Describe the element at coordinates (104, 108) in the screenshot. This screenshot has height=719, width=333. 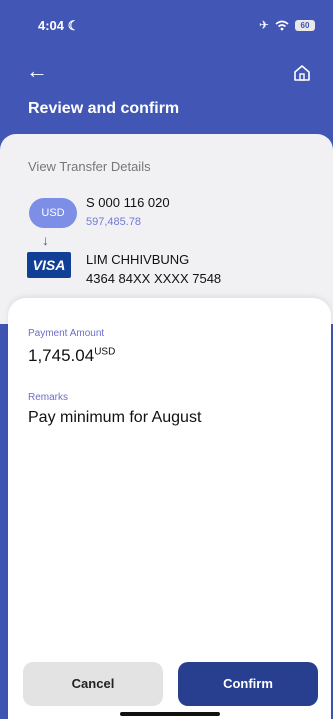
I see `page-title: Review and confirm` at that location.